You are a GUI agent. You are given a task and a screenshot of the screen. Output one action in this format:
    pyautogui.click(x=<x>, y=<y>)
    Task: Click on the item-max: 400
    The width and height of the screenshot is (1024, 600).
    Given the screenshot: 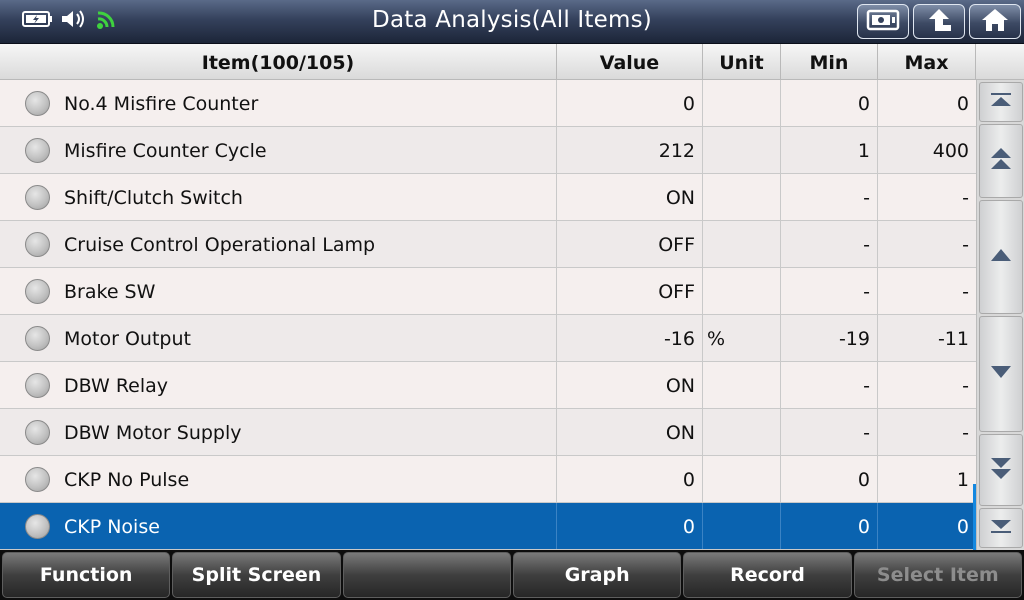 What is the action you would take?
    pyautogui.click(x=950, y=151)
    